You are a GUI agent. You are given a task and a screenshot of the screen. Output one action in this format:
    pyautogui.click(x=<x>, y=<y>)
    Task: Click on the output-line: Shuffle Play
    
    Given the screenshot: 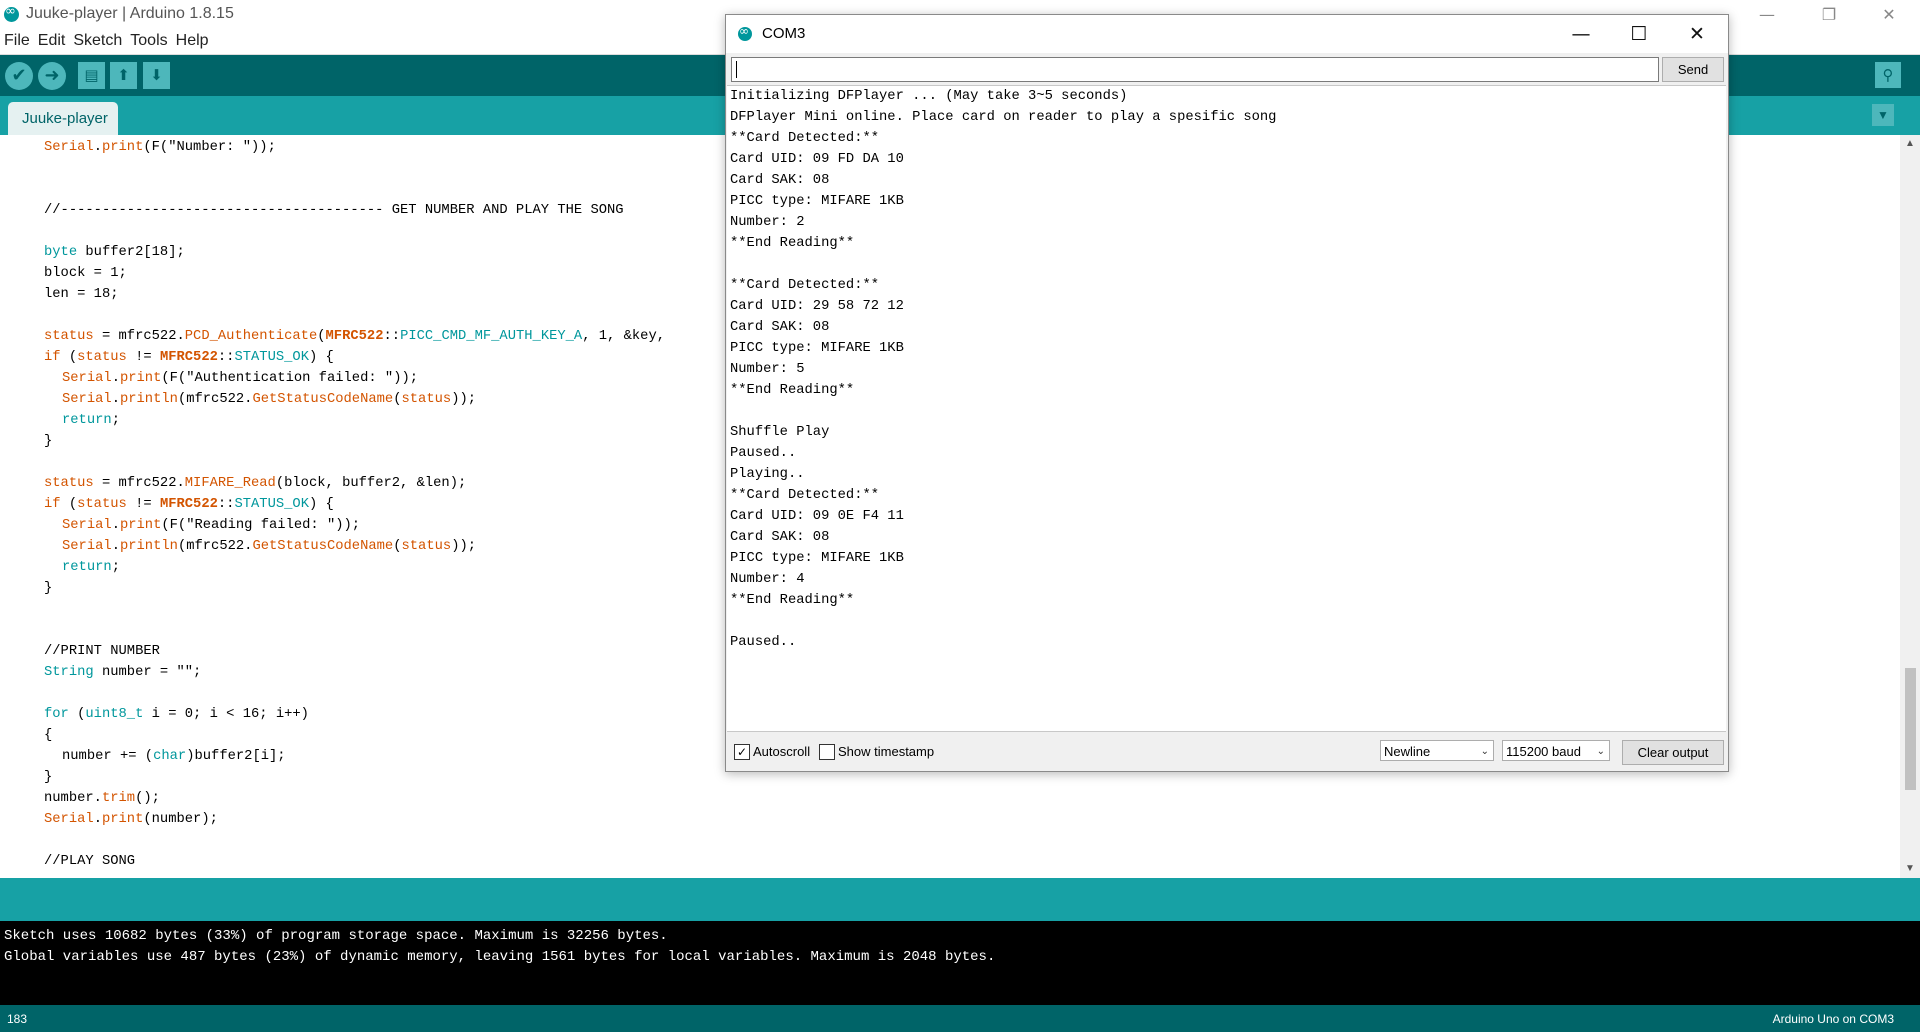 What is the action you would take?
    pyautogui.click(x=780, y=432)
    